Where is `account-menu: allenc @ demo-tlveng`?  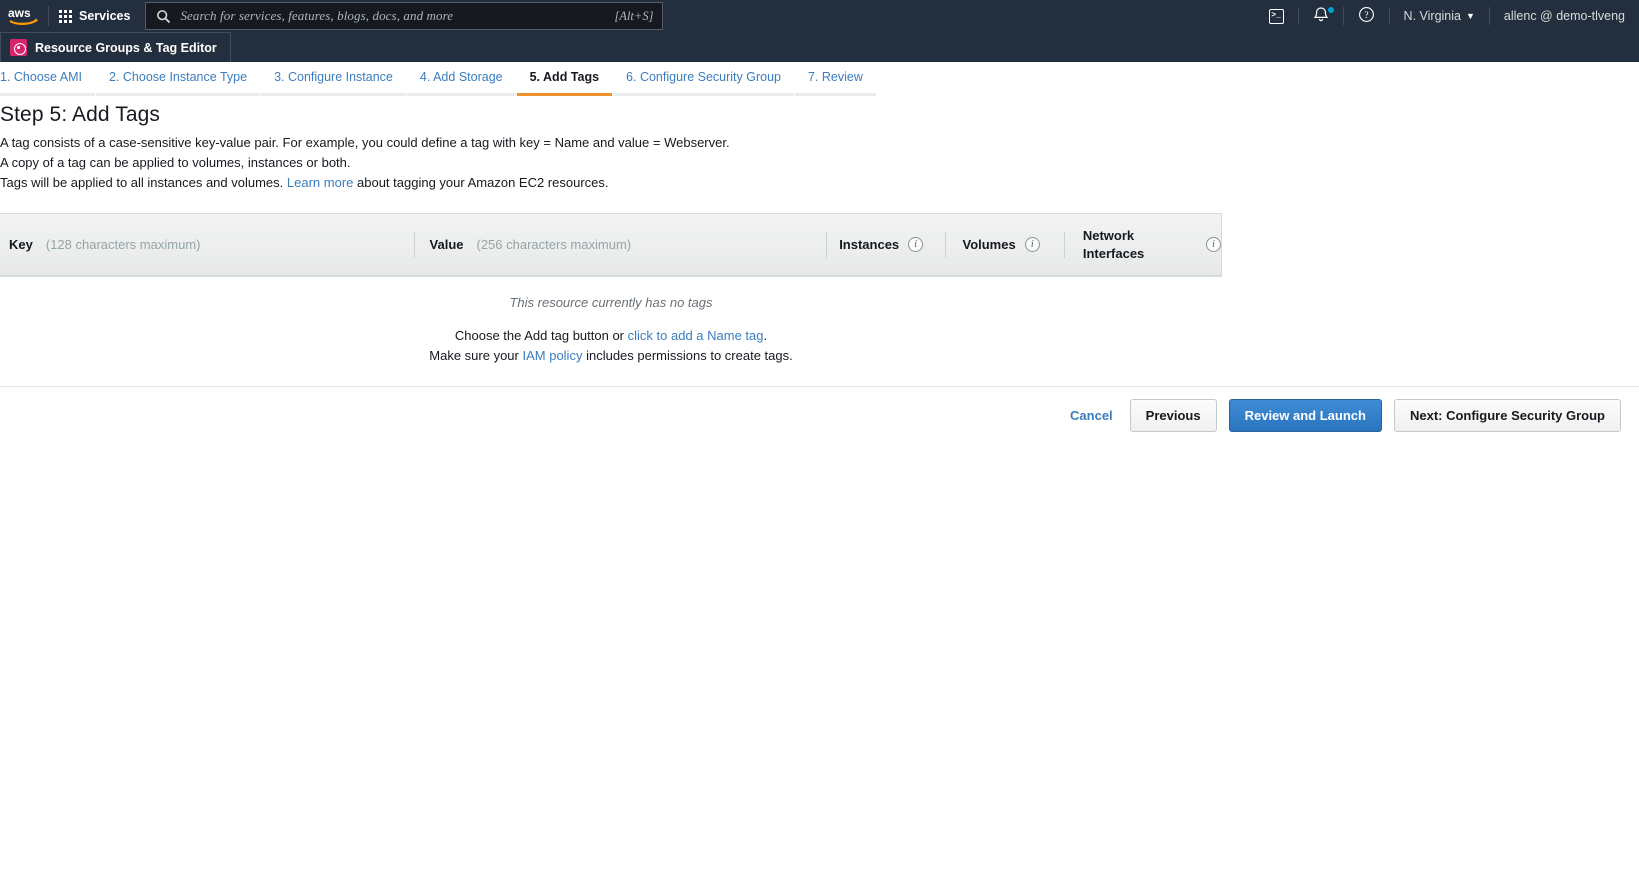 account-menu: allenc @ demo-tlveng is located at coordinates (1564, 16).